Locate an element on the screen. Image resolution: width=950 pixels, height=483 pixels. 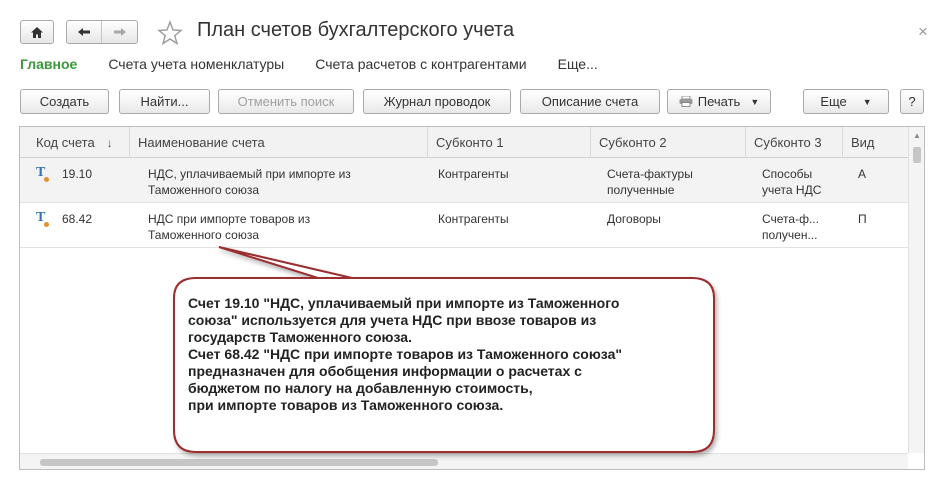
column-header-subconto-1: Субконто 1 is located at coordinates (509, 142).